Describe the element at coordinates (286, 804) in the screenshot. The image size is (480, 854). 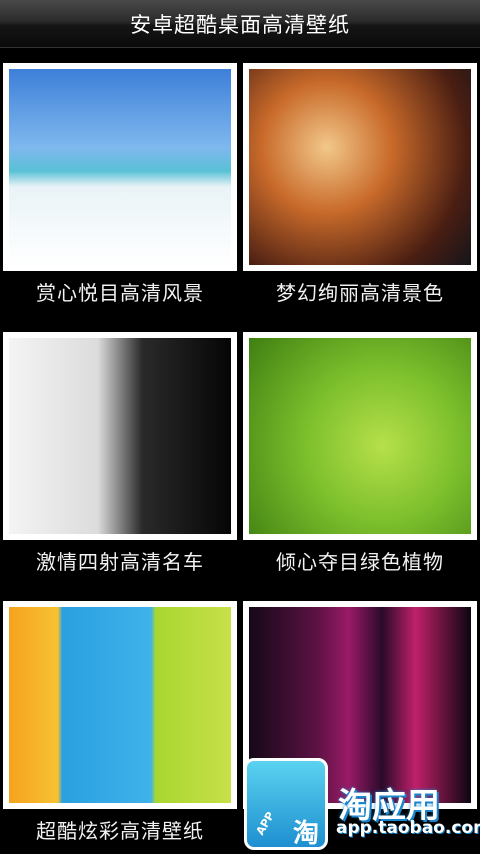
I see `shopping-bag-icon: APP 淘` at that location.